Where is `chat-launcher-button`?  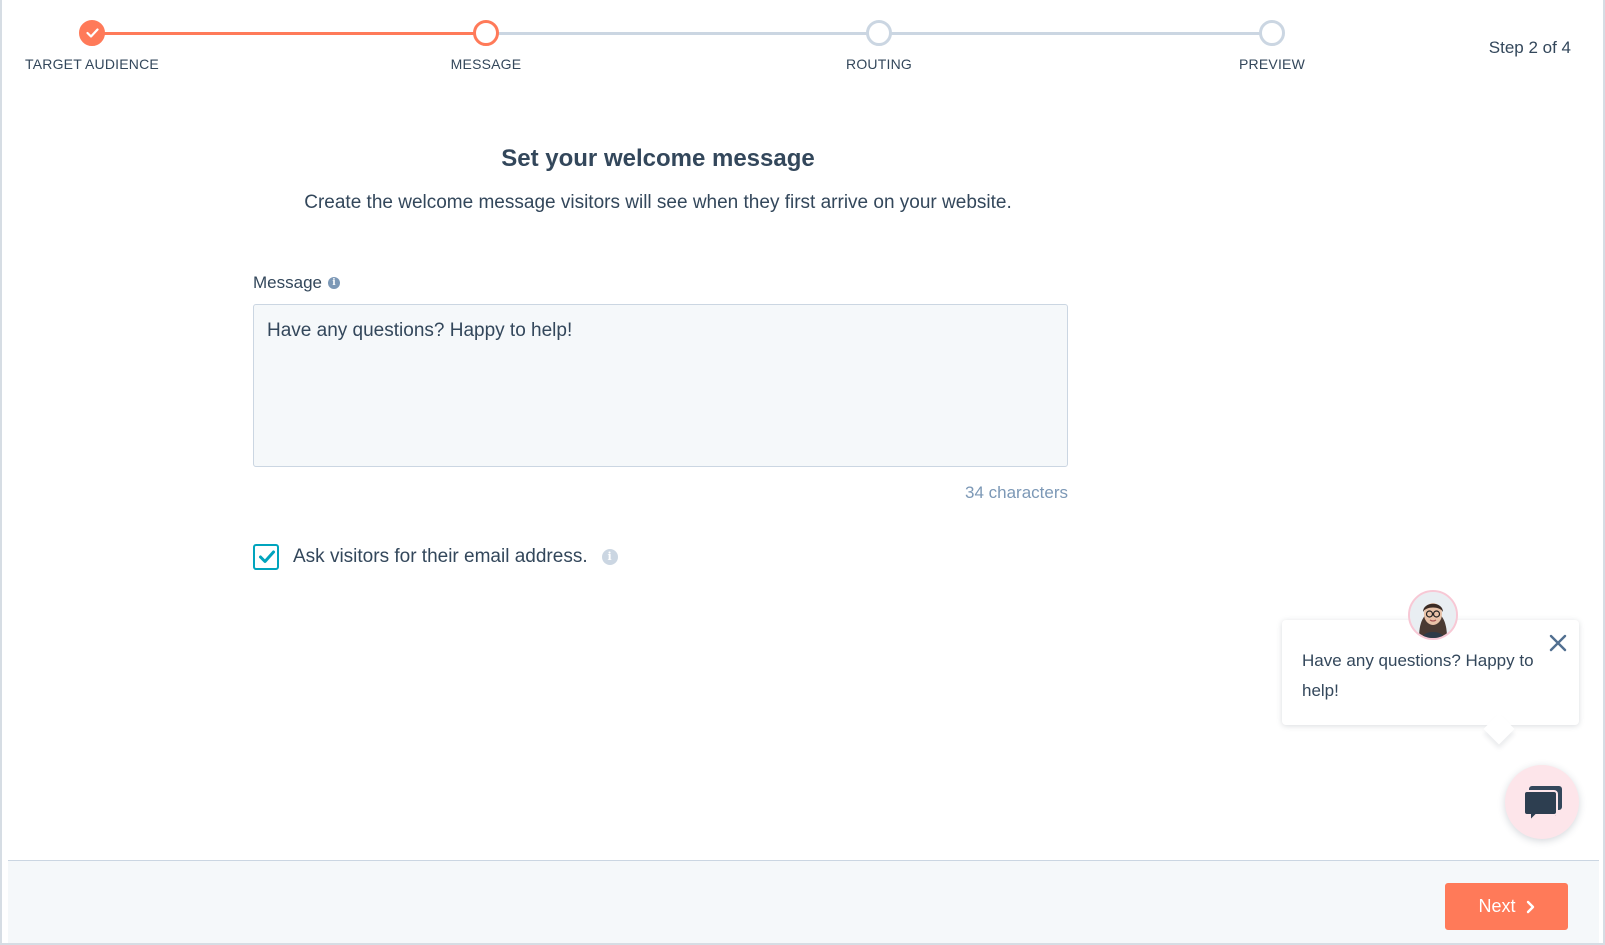 chat-launcher-button is located at coordinates (1542, 802).